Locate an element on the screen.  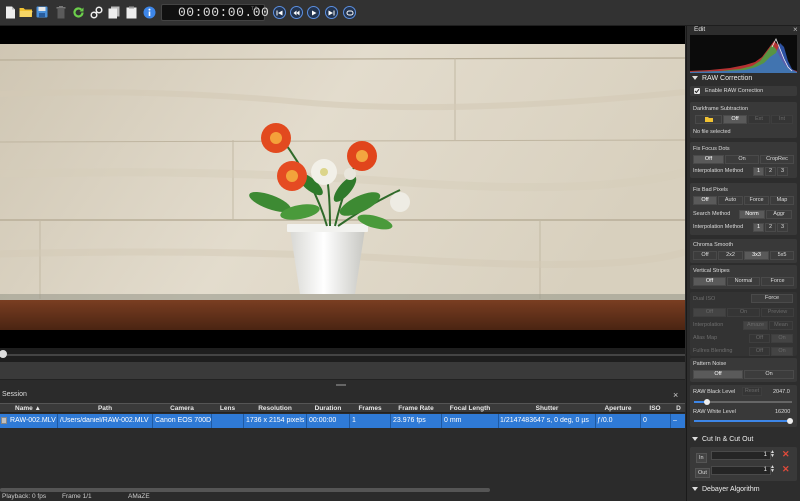
refresh-icon is located at coordinates (78, 12).